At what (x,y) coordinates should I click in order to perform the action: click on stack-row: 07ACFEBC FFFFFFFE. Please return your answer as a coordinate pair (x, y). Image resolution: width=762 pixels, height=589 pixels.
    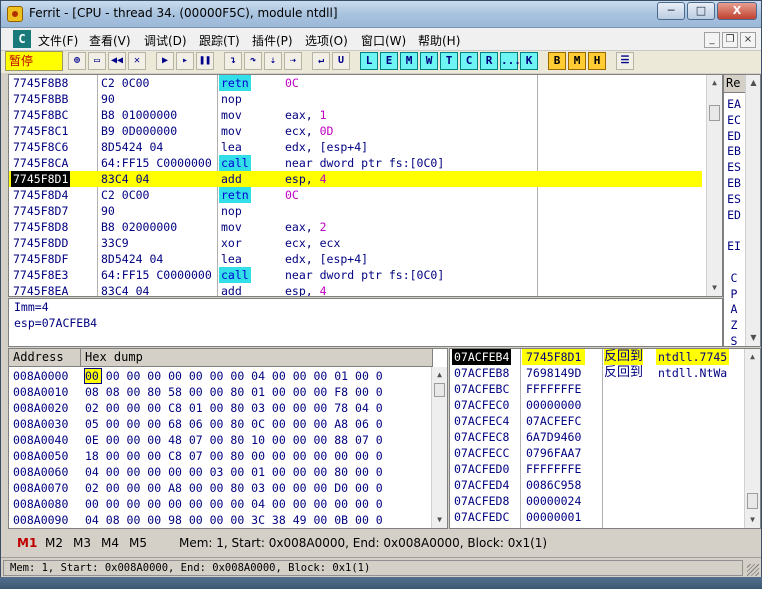
    Looking at the image, I should click on (597, 389).